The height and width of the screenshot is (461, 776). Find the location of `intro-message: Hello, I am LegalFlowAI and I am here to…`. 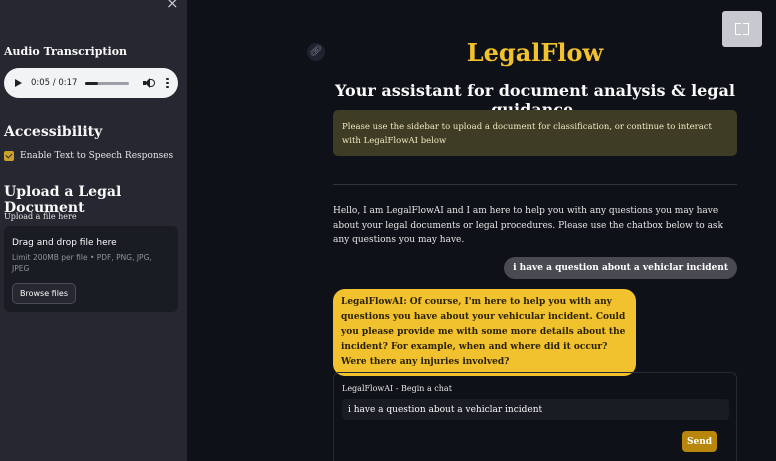

intro-message: Hello, I am LegalFlowAI and I am here to… is located at coordinates (528, 225).